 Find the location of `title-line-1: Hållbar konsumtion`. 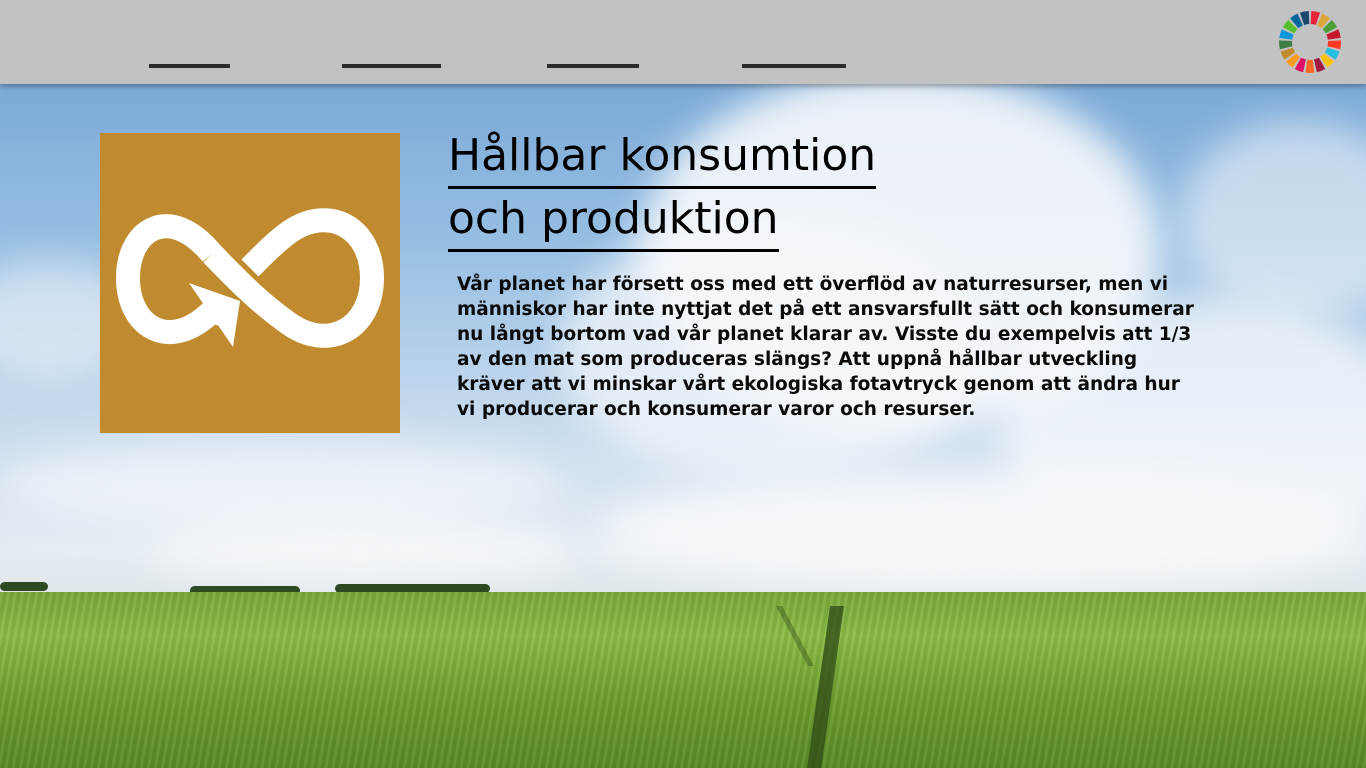

title-line-1: Hållbar konsumtion is located at coordinates (662, 157).